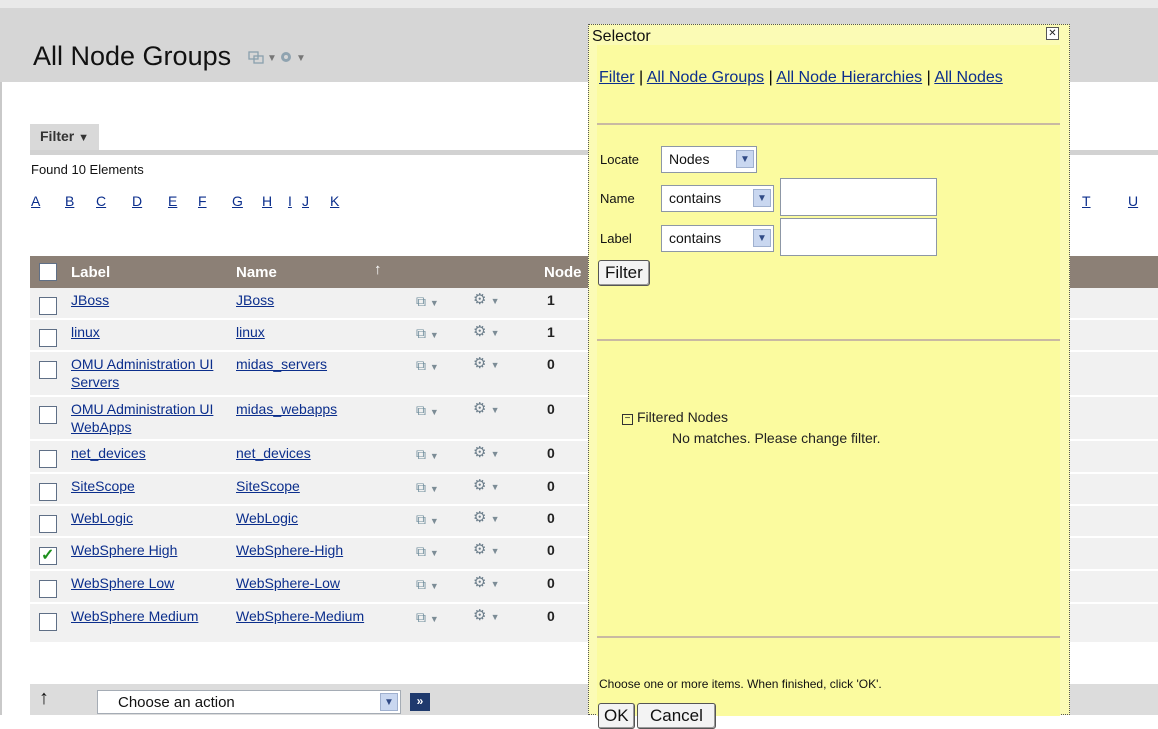 The image size is (1158, 729). Describe the element at coordinates (717, 198) in the screenshot. I see `name-operator-select: contains ▼` at that location.